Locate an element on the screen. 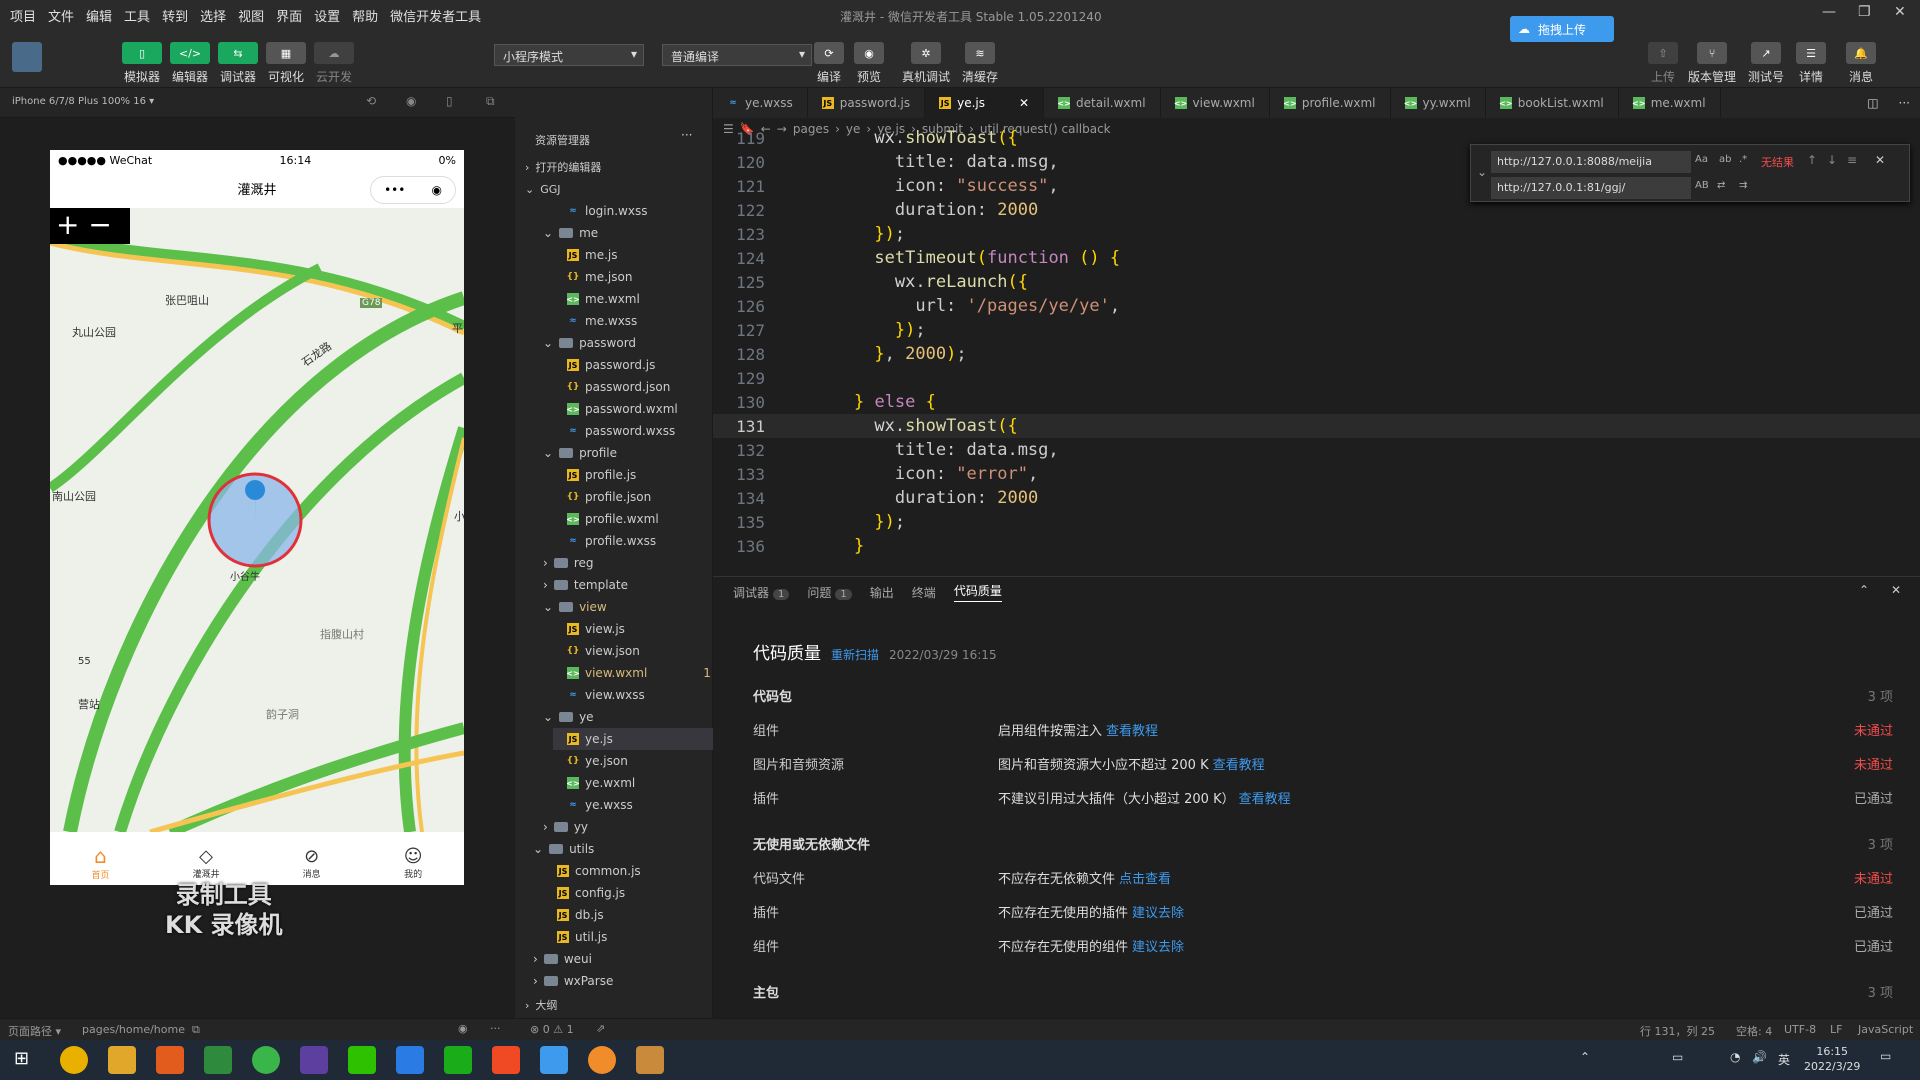 This screenshot has width=1920, height=1080. menu-item-wechat-devtools: 微信开发者工具 is located at coordinates (435, 15).